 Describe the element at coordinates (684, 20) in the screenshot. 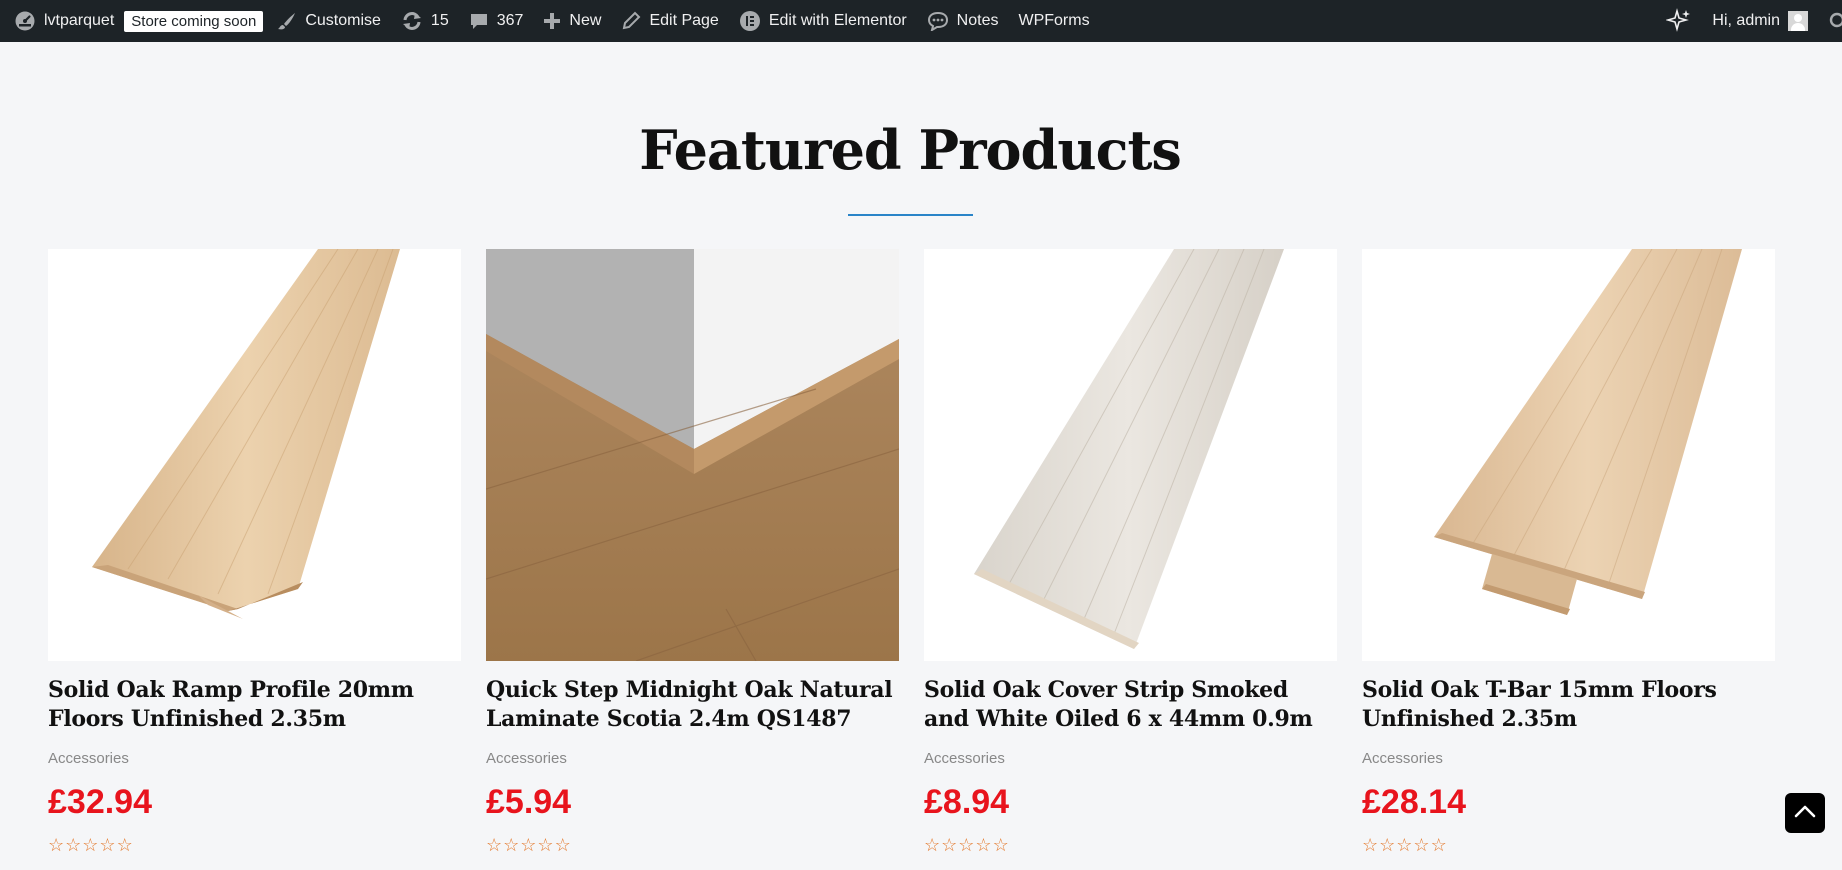

I see `edit-page-label: Edit Page` at that location.